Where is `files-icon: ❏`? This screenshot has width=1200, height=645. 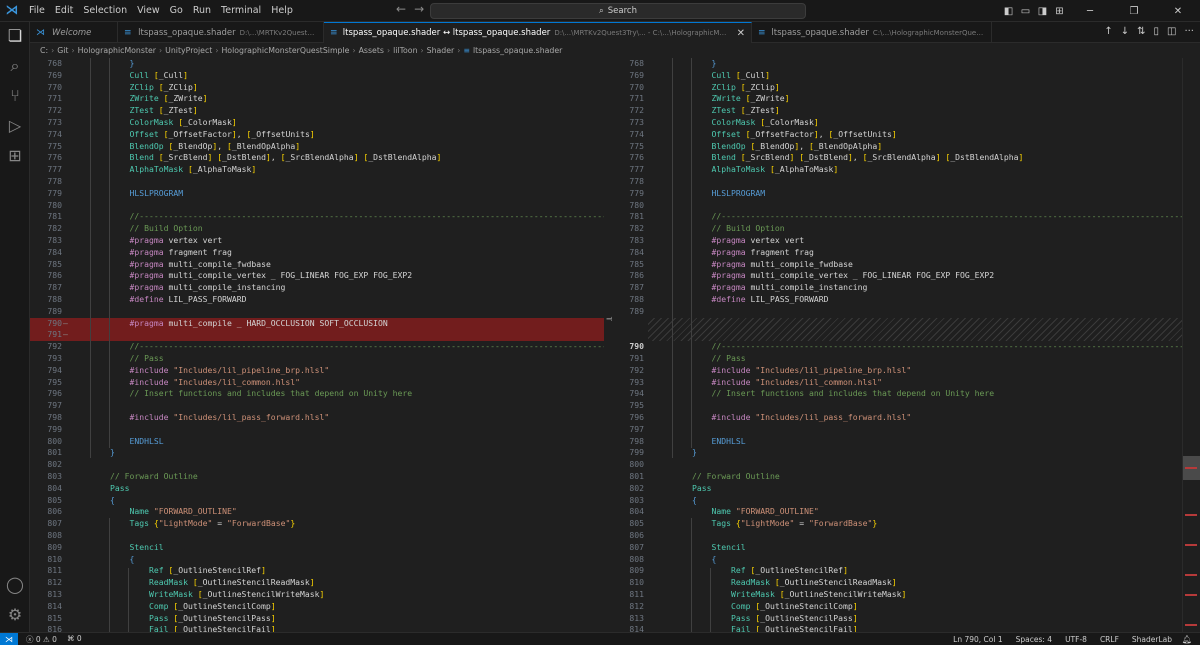
files-icon: ❏ is located at coordinates (15, 36).